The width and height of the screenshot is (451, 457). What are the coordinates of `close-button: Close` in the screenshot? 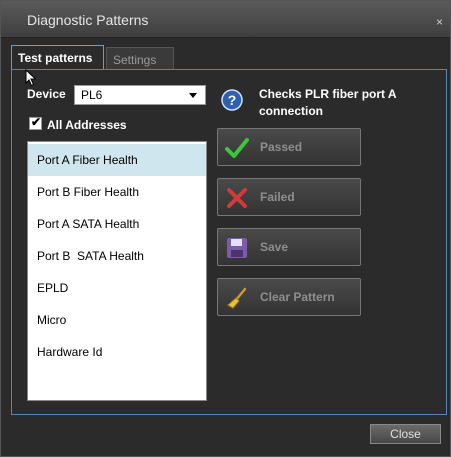 It's located at (405, 434).